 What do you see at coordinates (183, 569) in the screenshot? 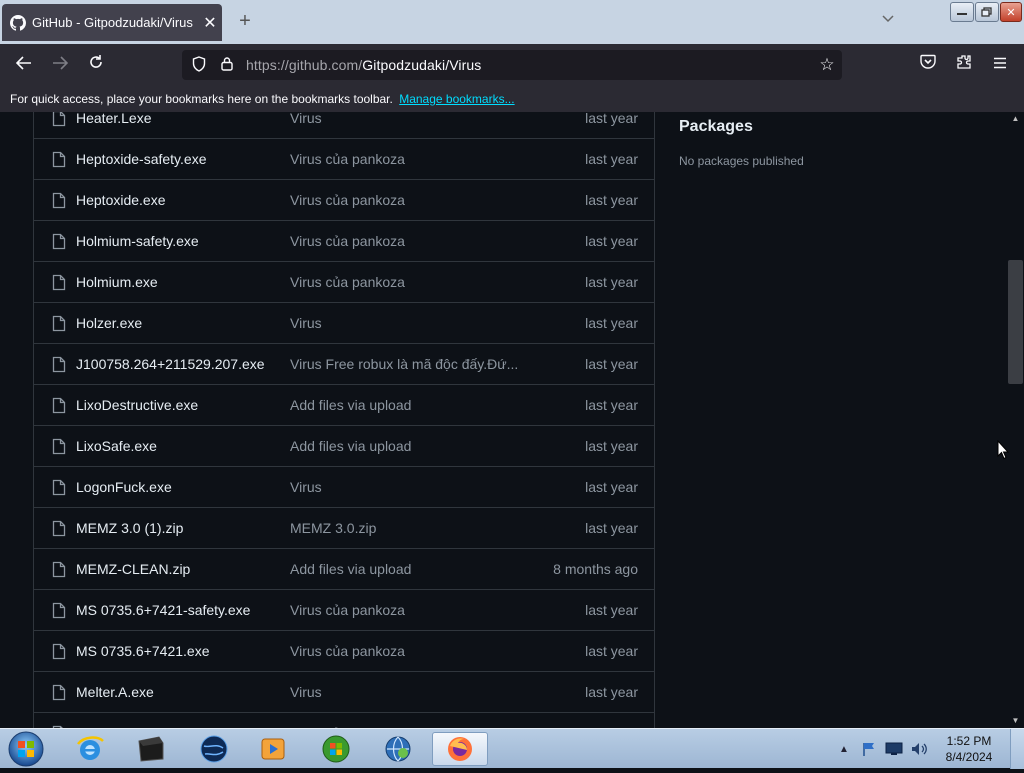
I see `file-name-link: MEMZ-CLEAN.zip` at bounding box center [183, 569].